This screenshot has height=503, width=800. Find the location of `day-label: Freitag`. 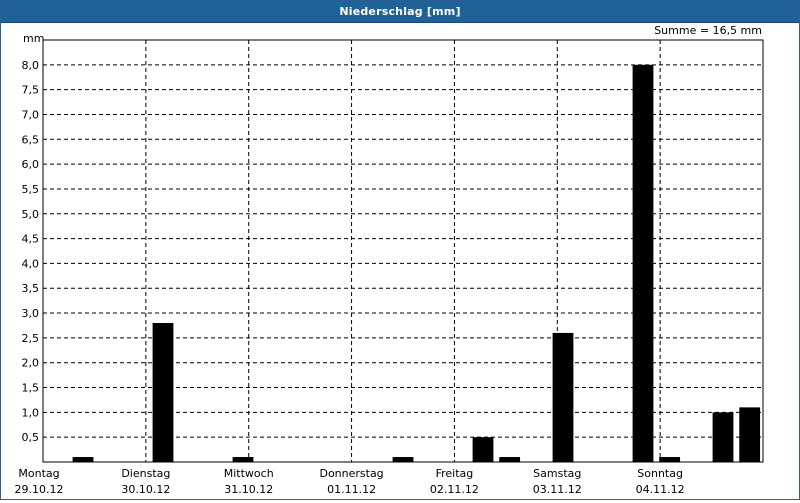

day-label: Freitag is located at coordinates (455, 473).